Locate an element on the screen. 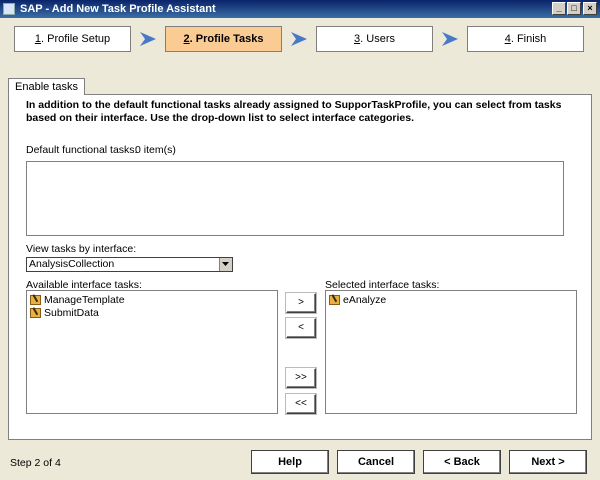 This screenshot has width=600, height=480. list-item: SubmitData is located at coordinates (152, 313).